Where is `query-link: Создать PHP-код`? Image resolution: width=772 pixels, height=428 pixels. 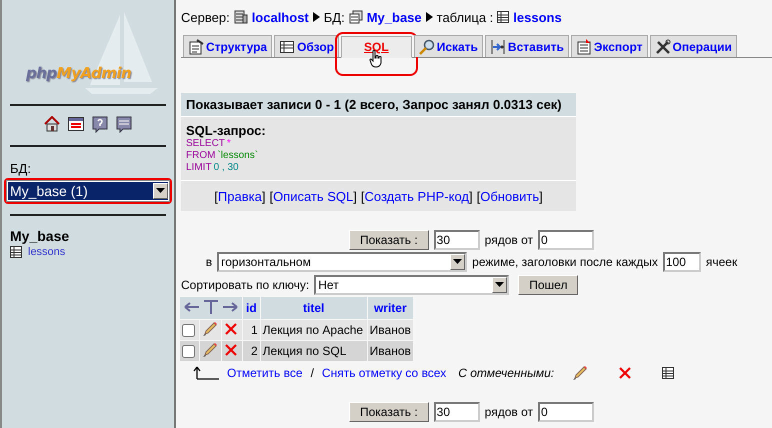
query-link: Создать PHP-код is located at coordinates (416, 196).